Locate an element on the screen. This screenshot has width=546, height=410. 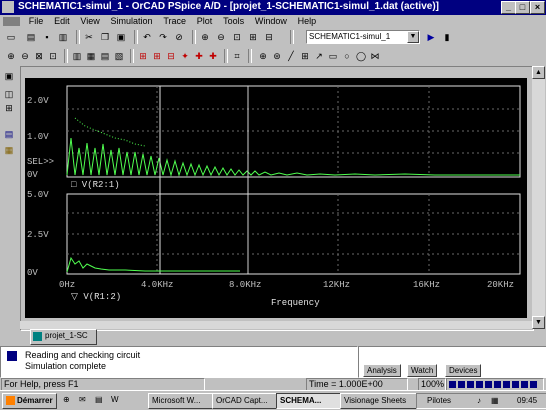
lower-tick-0v: 0V is located at coordinates (32, 273).